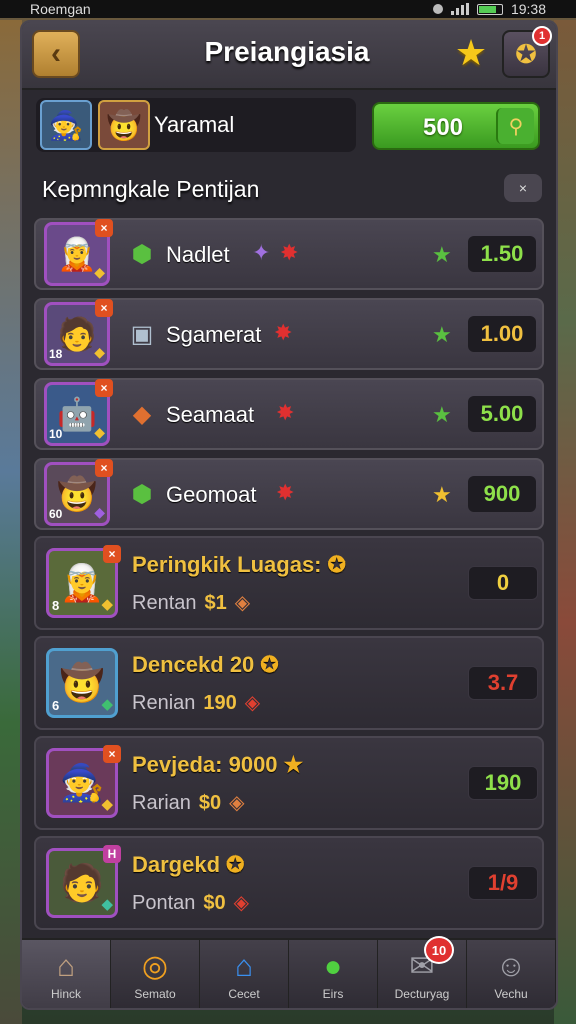 The image size is (576, 1024). What do you see at coordinates (503, 683) in the screenshot?
I see `card-value: 3.7` at bounding box center [503, 683].